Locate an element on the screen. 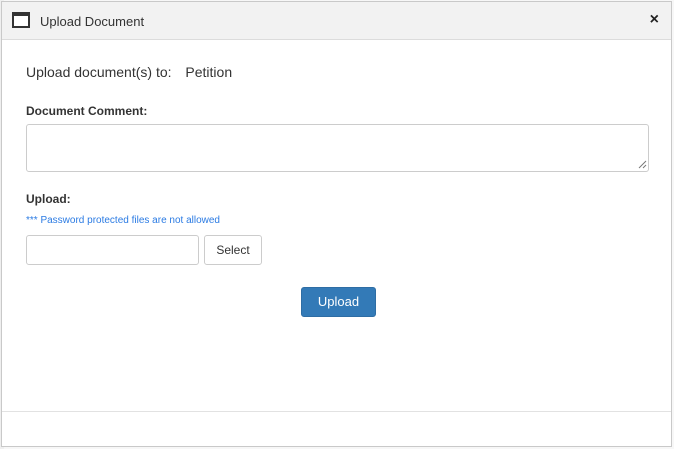 Image resolution: width=674 pixels, height=449 pixels. close-button: × is located at coordinates (654, 20).